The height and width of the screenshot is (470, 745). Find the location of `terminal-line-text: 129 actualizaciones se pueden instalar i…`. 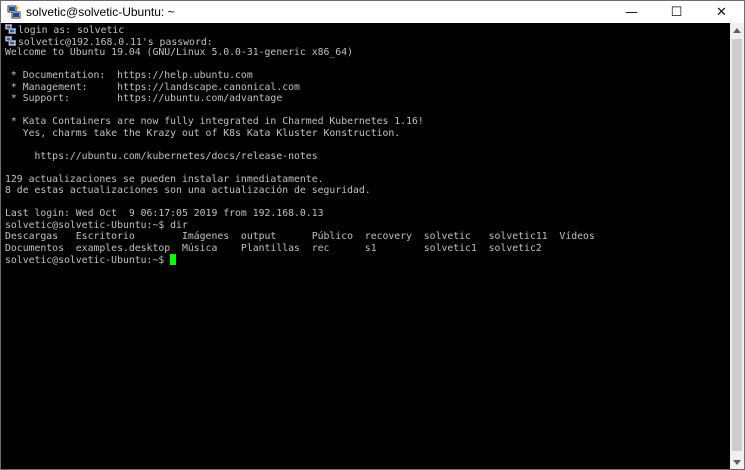

terminal-line-text: 129 actualizaciones se pueden instalar i… is located at coordinates (164, 179).